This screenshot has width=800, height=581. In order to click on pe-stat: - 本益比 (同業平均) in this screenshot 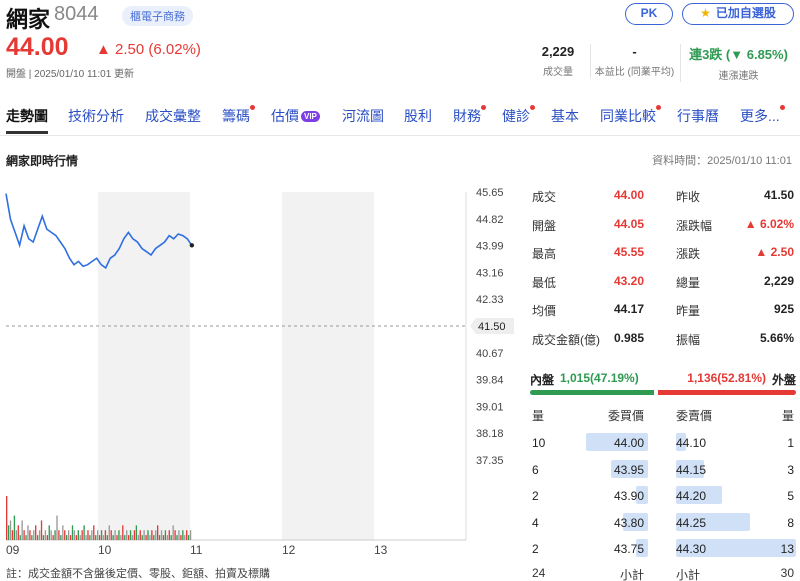, I will do `click(634, 61)`.